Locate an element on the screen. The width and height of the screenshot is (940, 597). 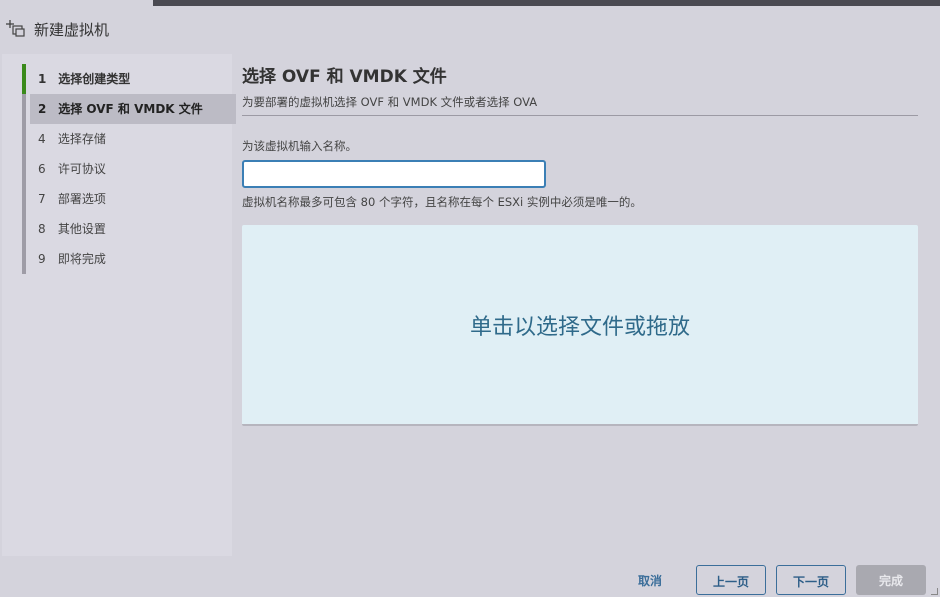
step-deployment-options: 7 部署选项 is located at coordinates (131, 199).